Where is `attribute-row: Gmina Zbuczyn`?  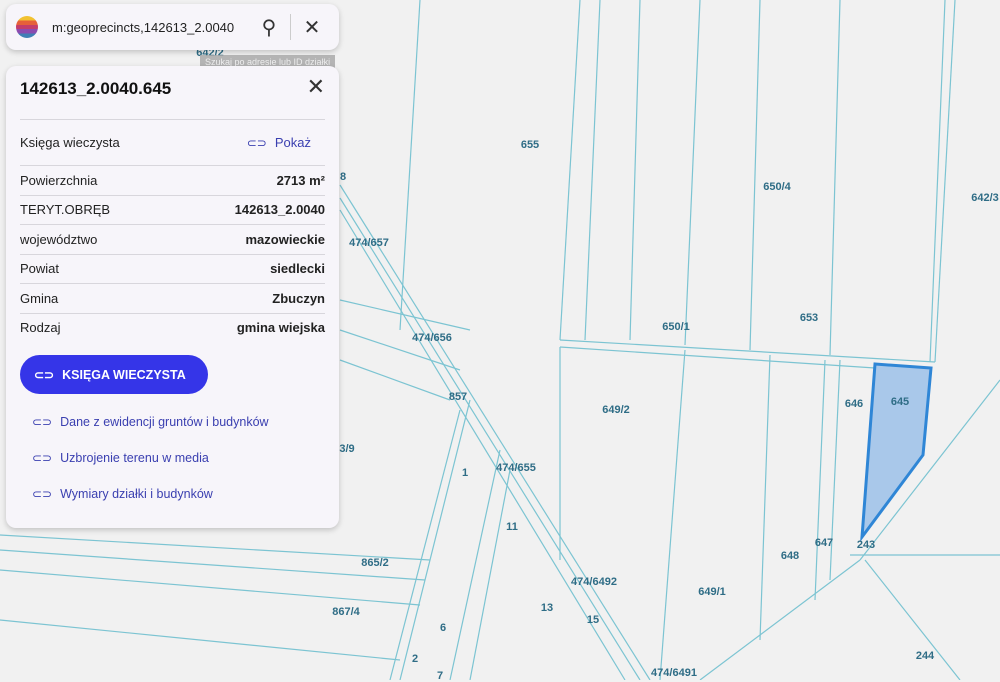
attribute-row: Gmina Zbuczyn is located at coordinates (172, 298).